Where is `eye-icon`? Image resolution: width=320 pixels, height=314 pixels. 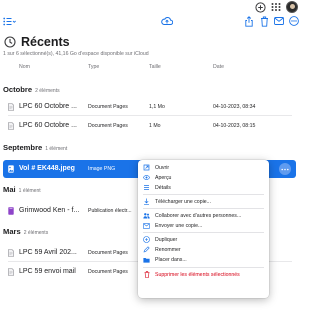 eye-icon is located at coordinates (146, 177).